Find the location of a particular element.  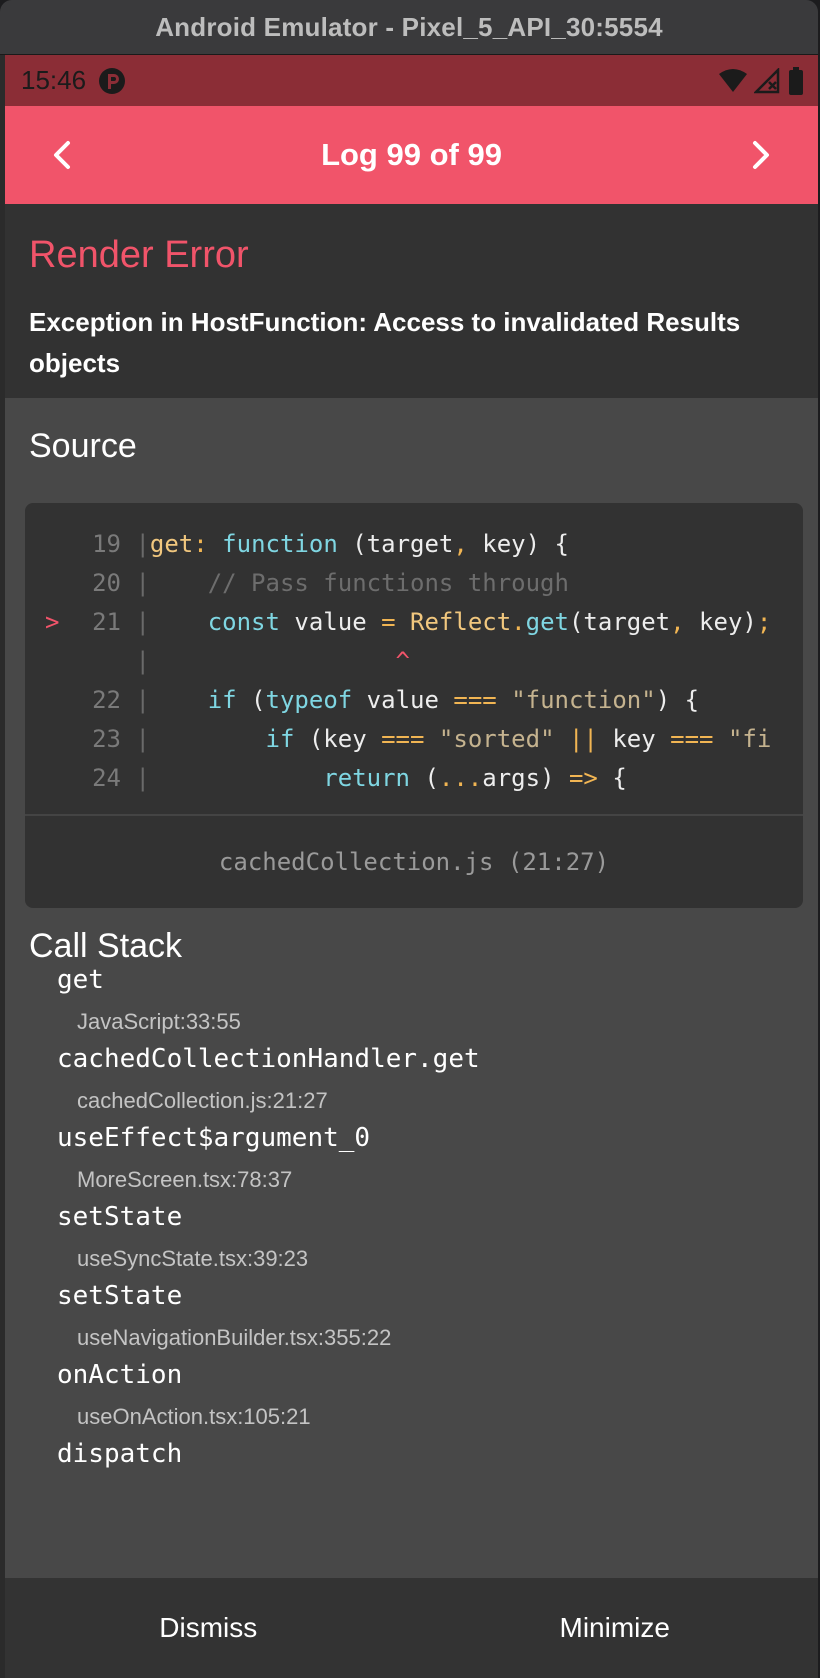

frame-function: get is located at coordinates (80, 980).